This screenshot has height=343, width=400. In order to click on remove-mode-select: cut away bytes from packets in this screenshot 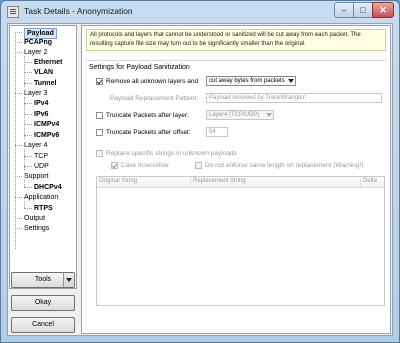, I will do `click(251, 81)`.